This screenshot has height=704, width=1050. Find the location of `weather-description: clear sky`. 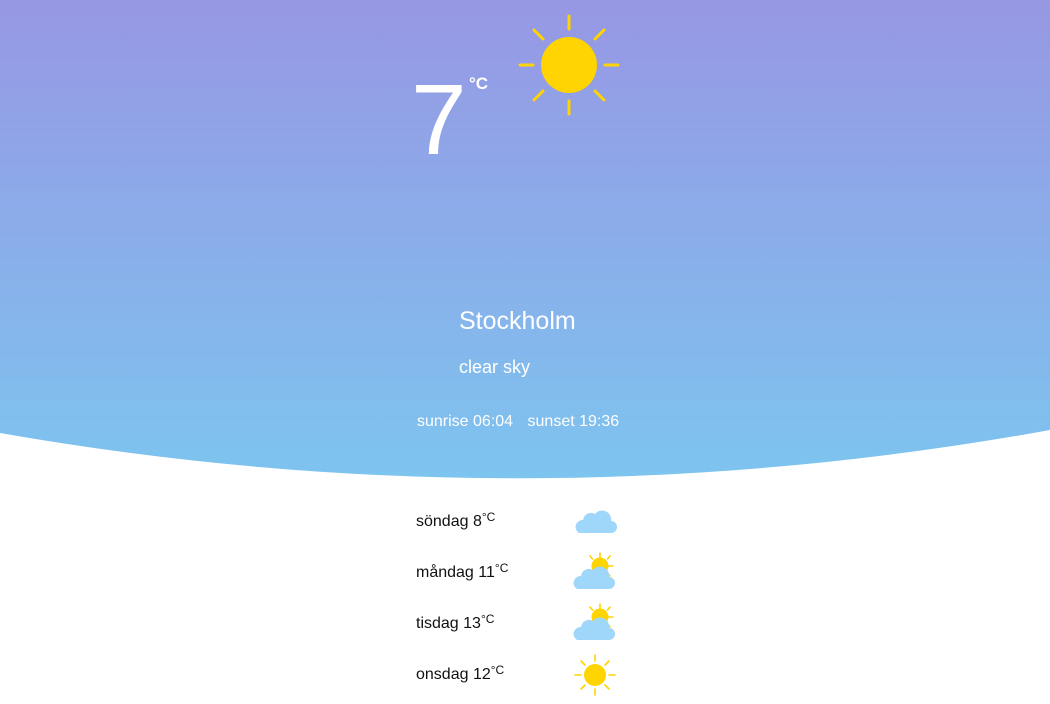

weather-description: clear sky is located at coordinates (495, 367).